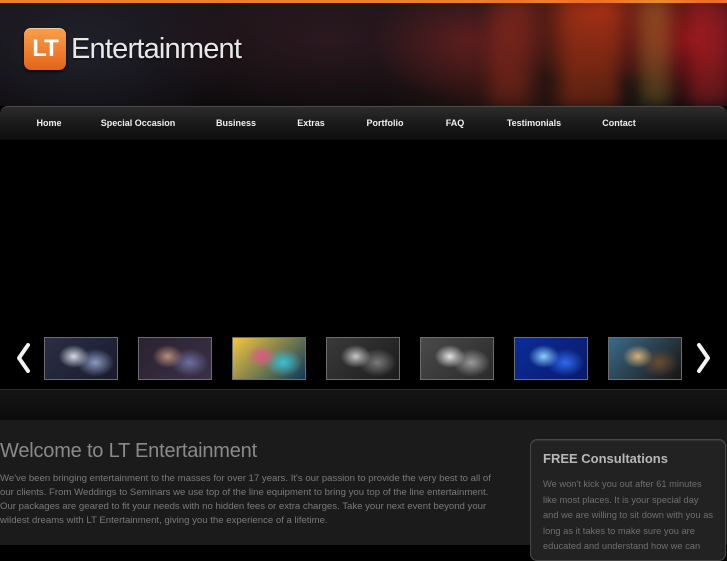  What do you see at coordinates (311, 123) in the screenshot?
I see `nav-extras: Extras` at bounding box center [311, 123].